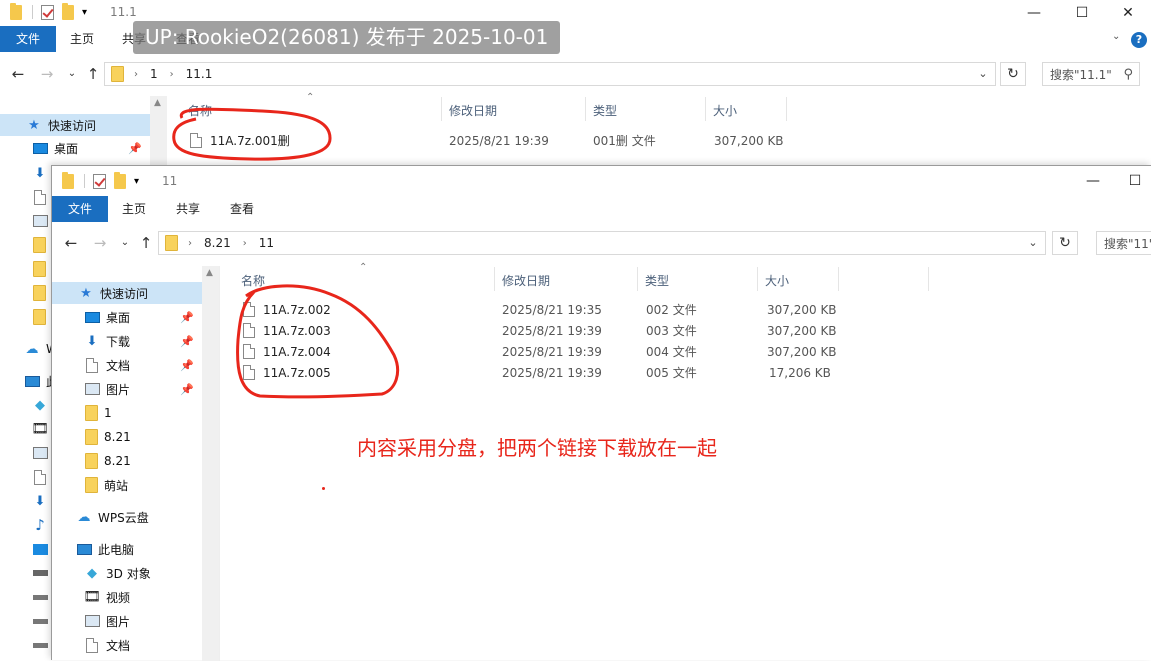 This screenshot has width=1151, height=661. I want to click on file-date: 2025/8/21 19:39, so click(499, 140).